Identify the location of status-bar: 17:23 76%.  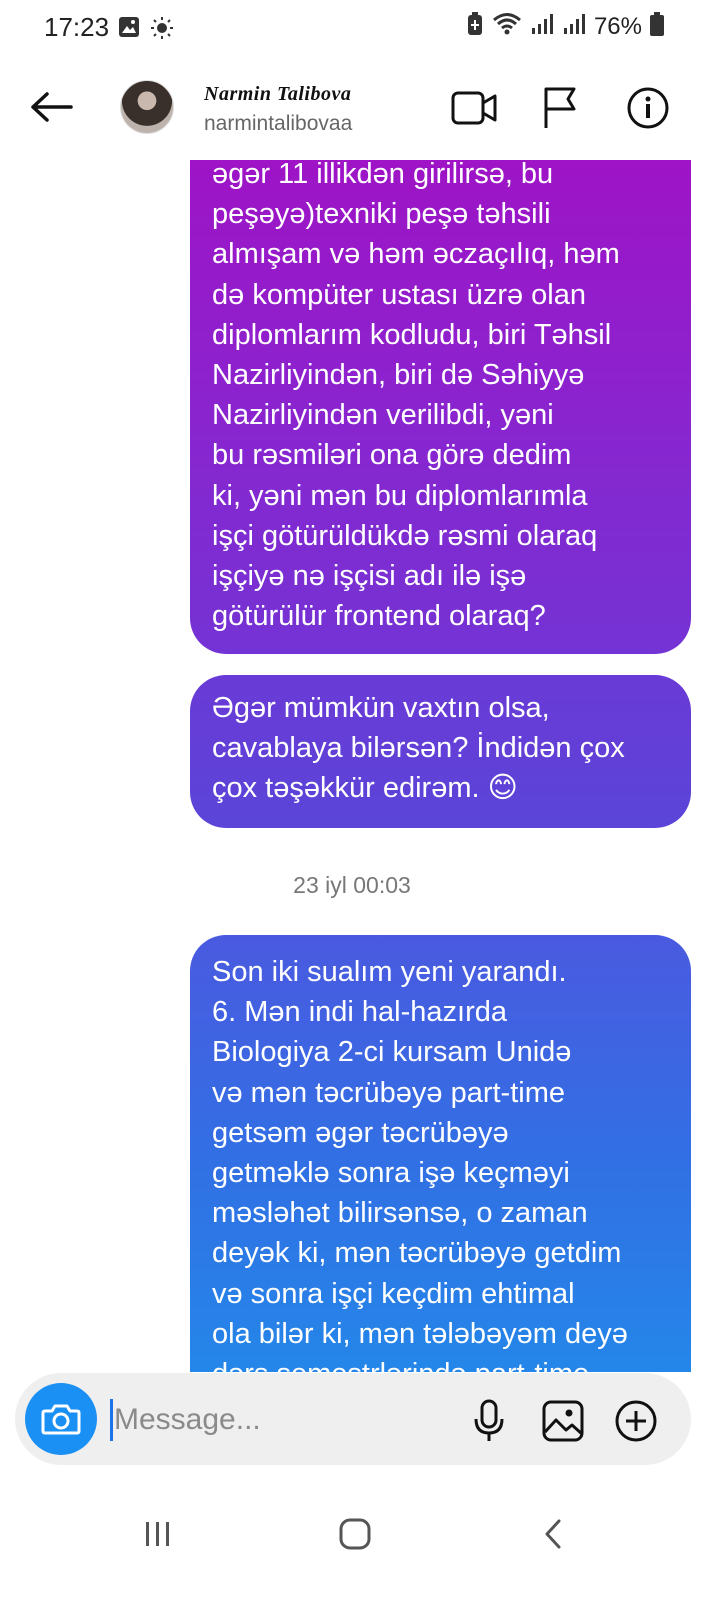
(360, 28).